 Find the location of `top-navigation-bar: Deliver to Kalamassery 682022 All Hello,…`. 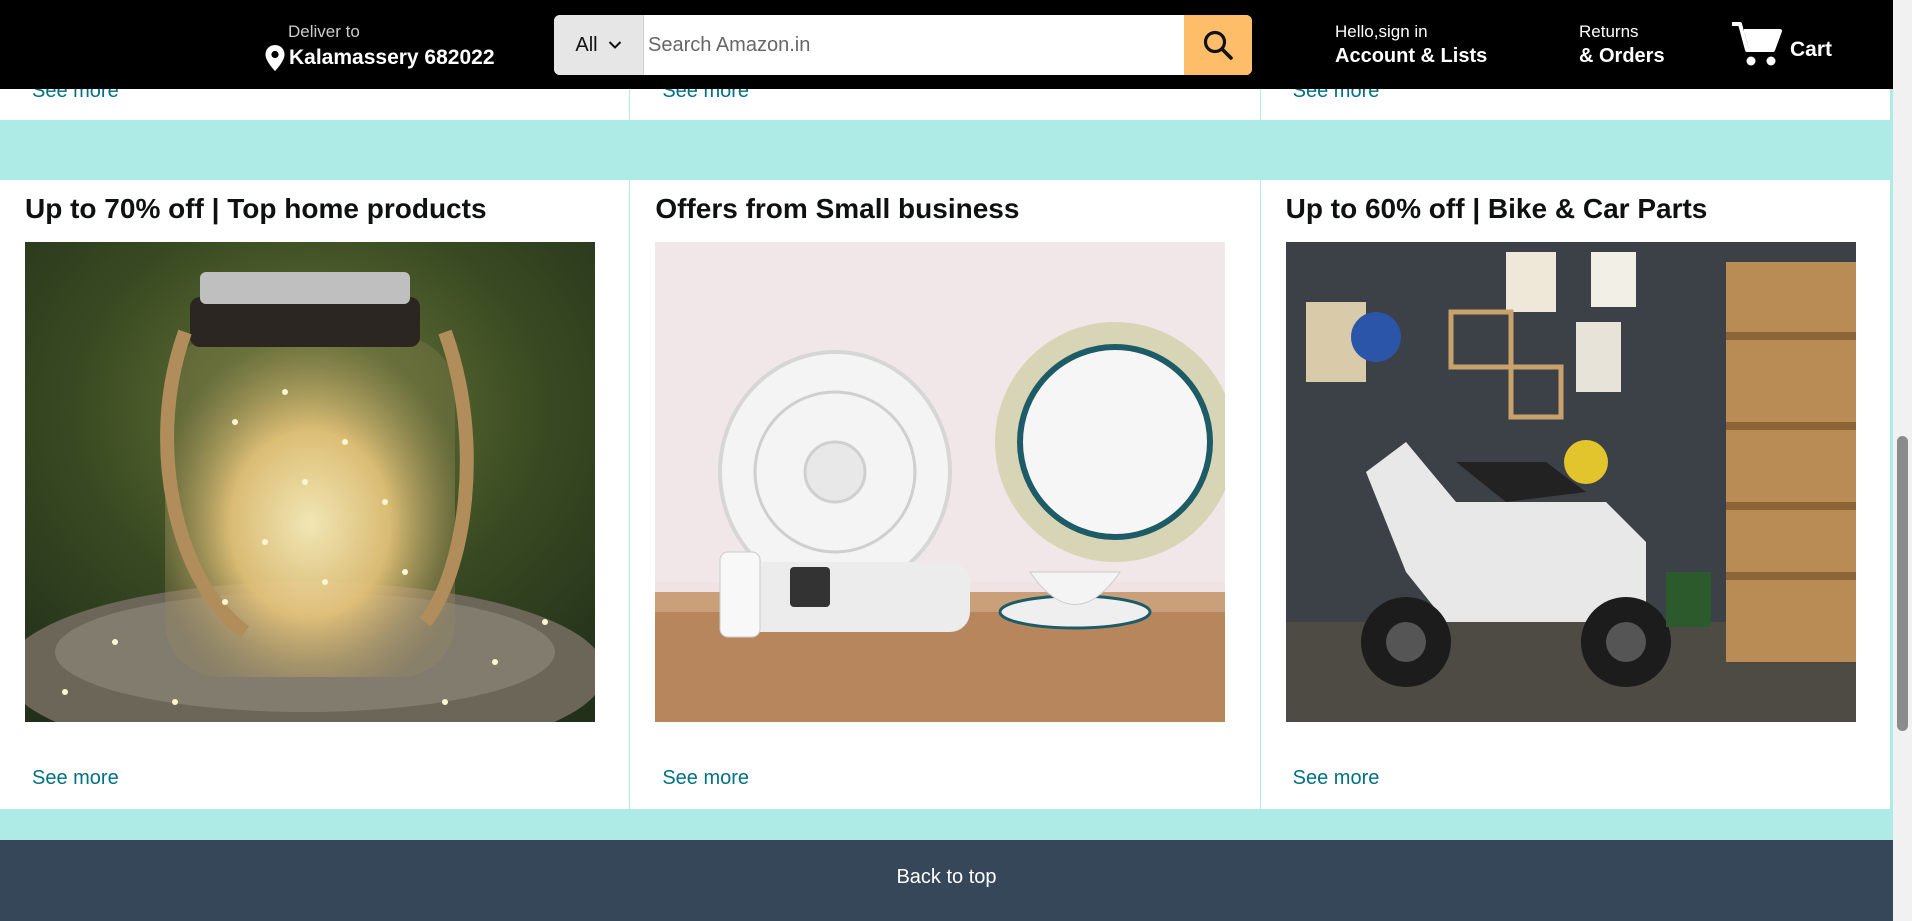

top-navigation-bar: Deliver to Kalamassery 682022 All Hello,… is located at coordinates (946, 44).